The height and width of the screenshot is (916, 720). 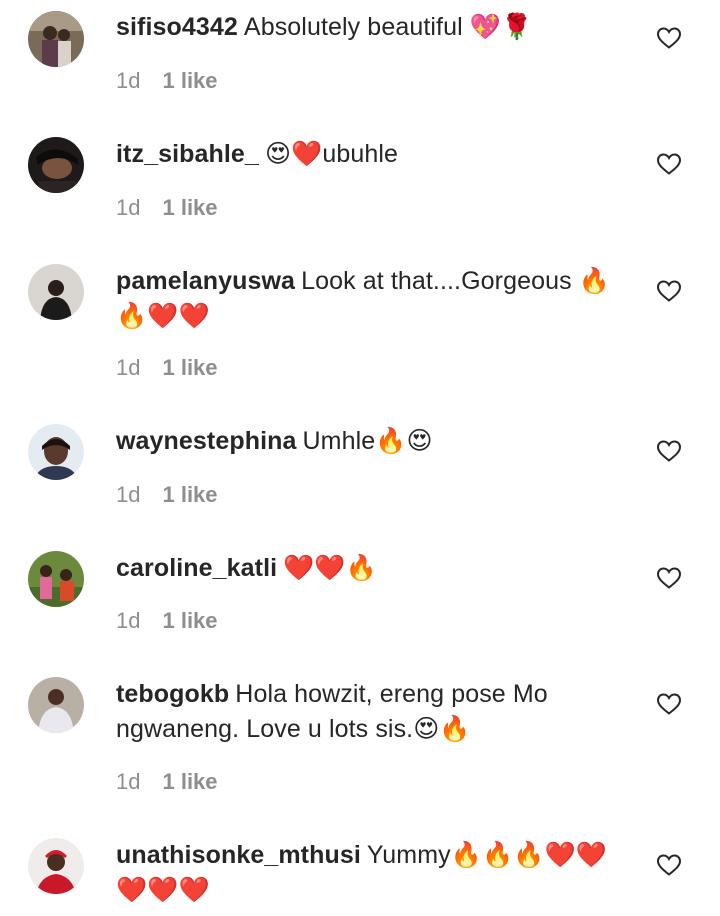 What do you see at coordinates (172, 694) in the screenshot?
I see `comment-username: tebogokb` at bounding box center [172, 694].